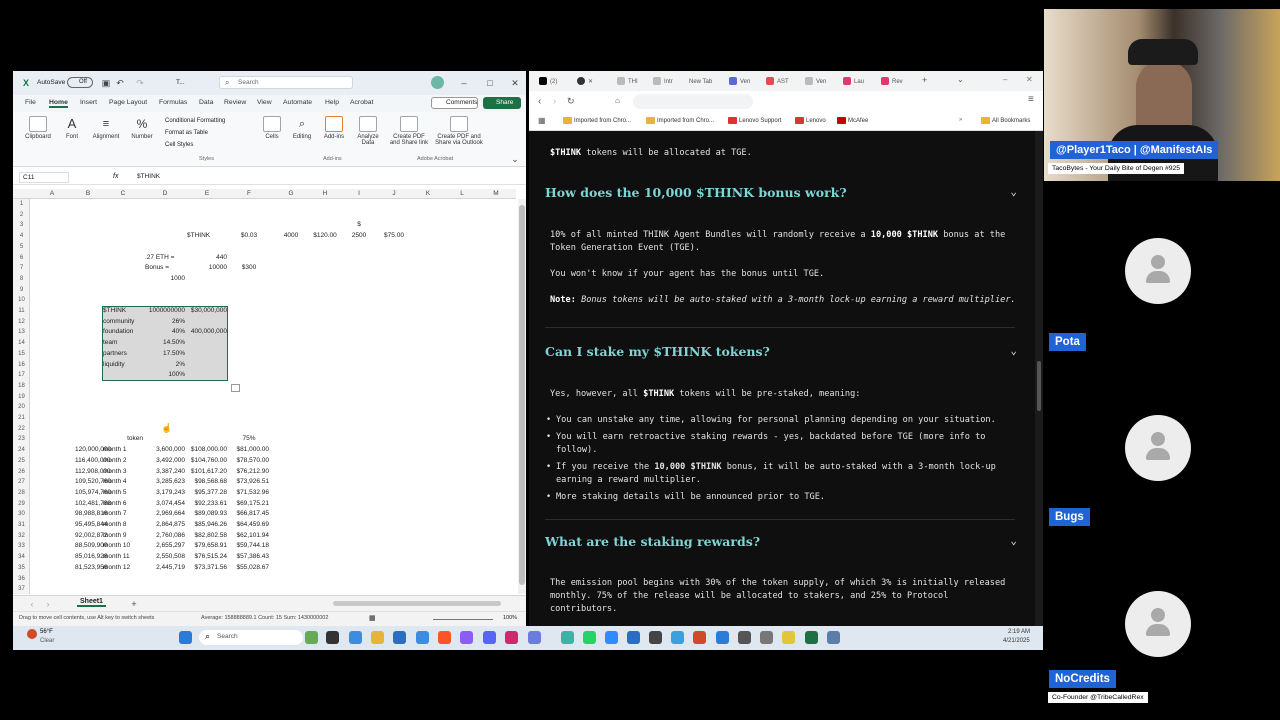 The width and height of the screenshot is (1280, 720). Describe the element at coordinates (91, 602) in the screenshot. I see `sheet-tab-sheet1: Sheet1` at that location.